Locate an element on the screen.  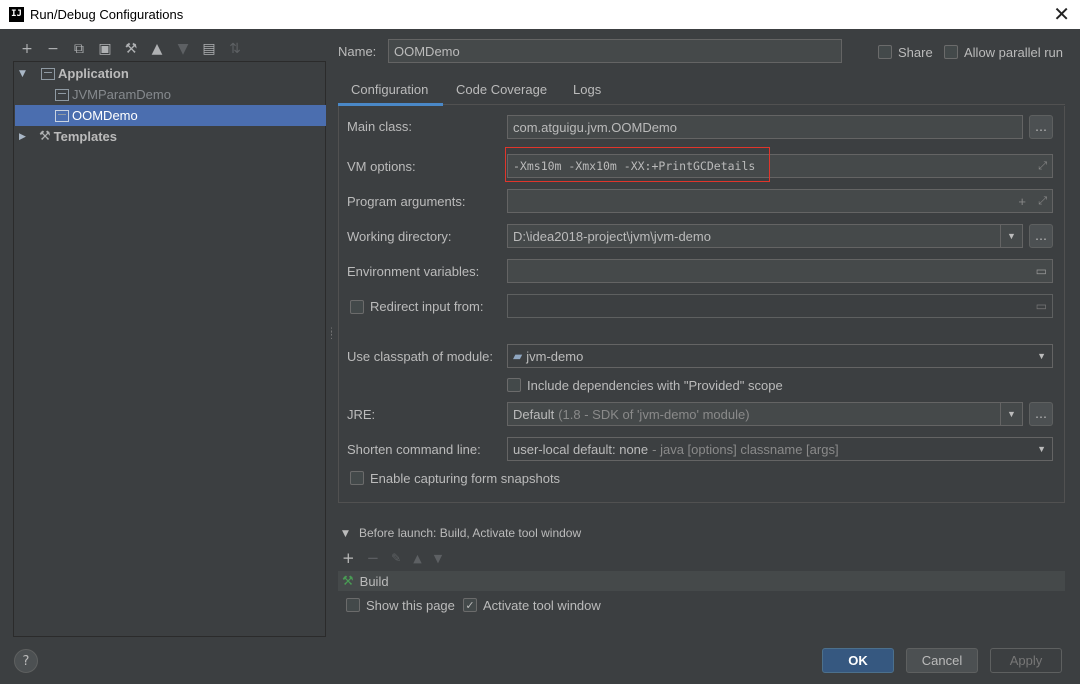
allow-parallel-checkbox is located at coordinates (951, 52).